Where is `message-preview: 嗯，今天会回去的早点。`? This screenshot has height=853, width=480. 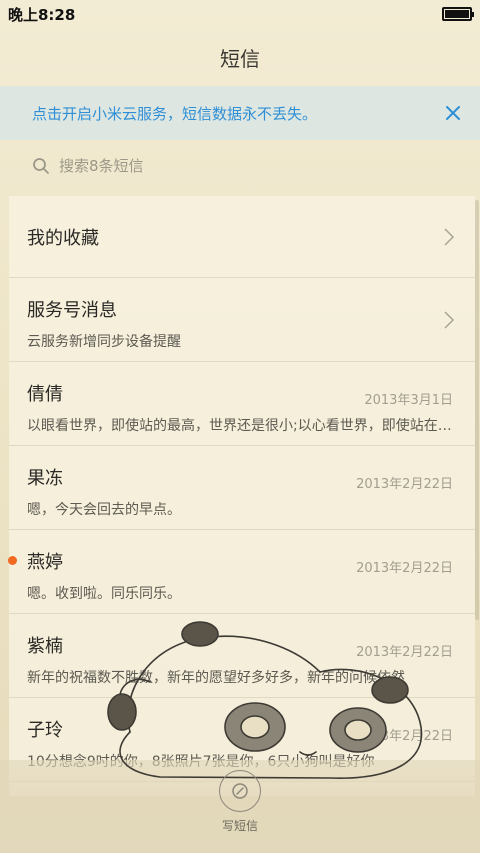 message-preview: 嗯，今天会回去的早点。 is located at coordinates (104, 510).